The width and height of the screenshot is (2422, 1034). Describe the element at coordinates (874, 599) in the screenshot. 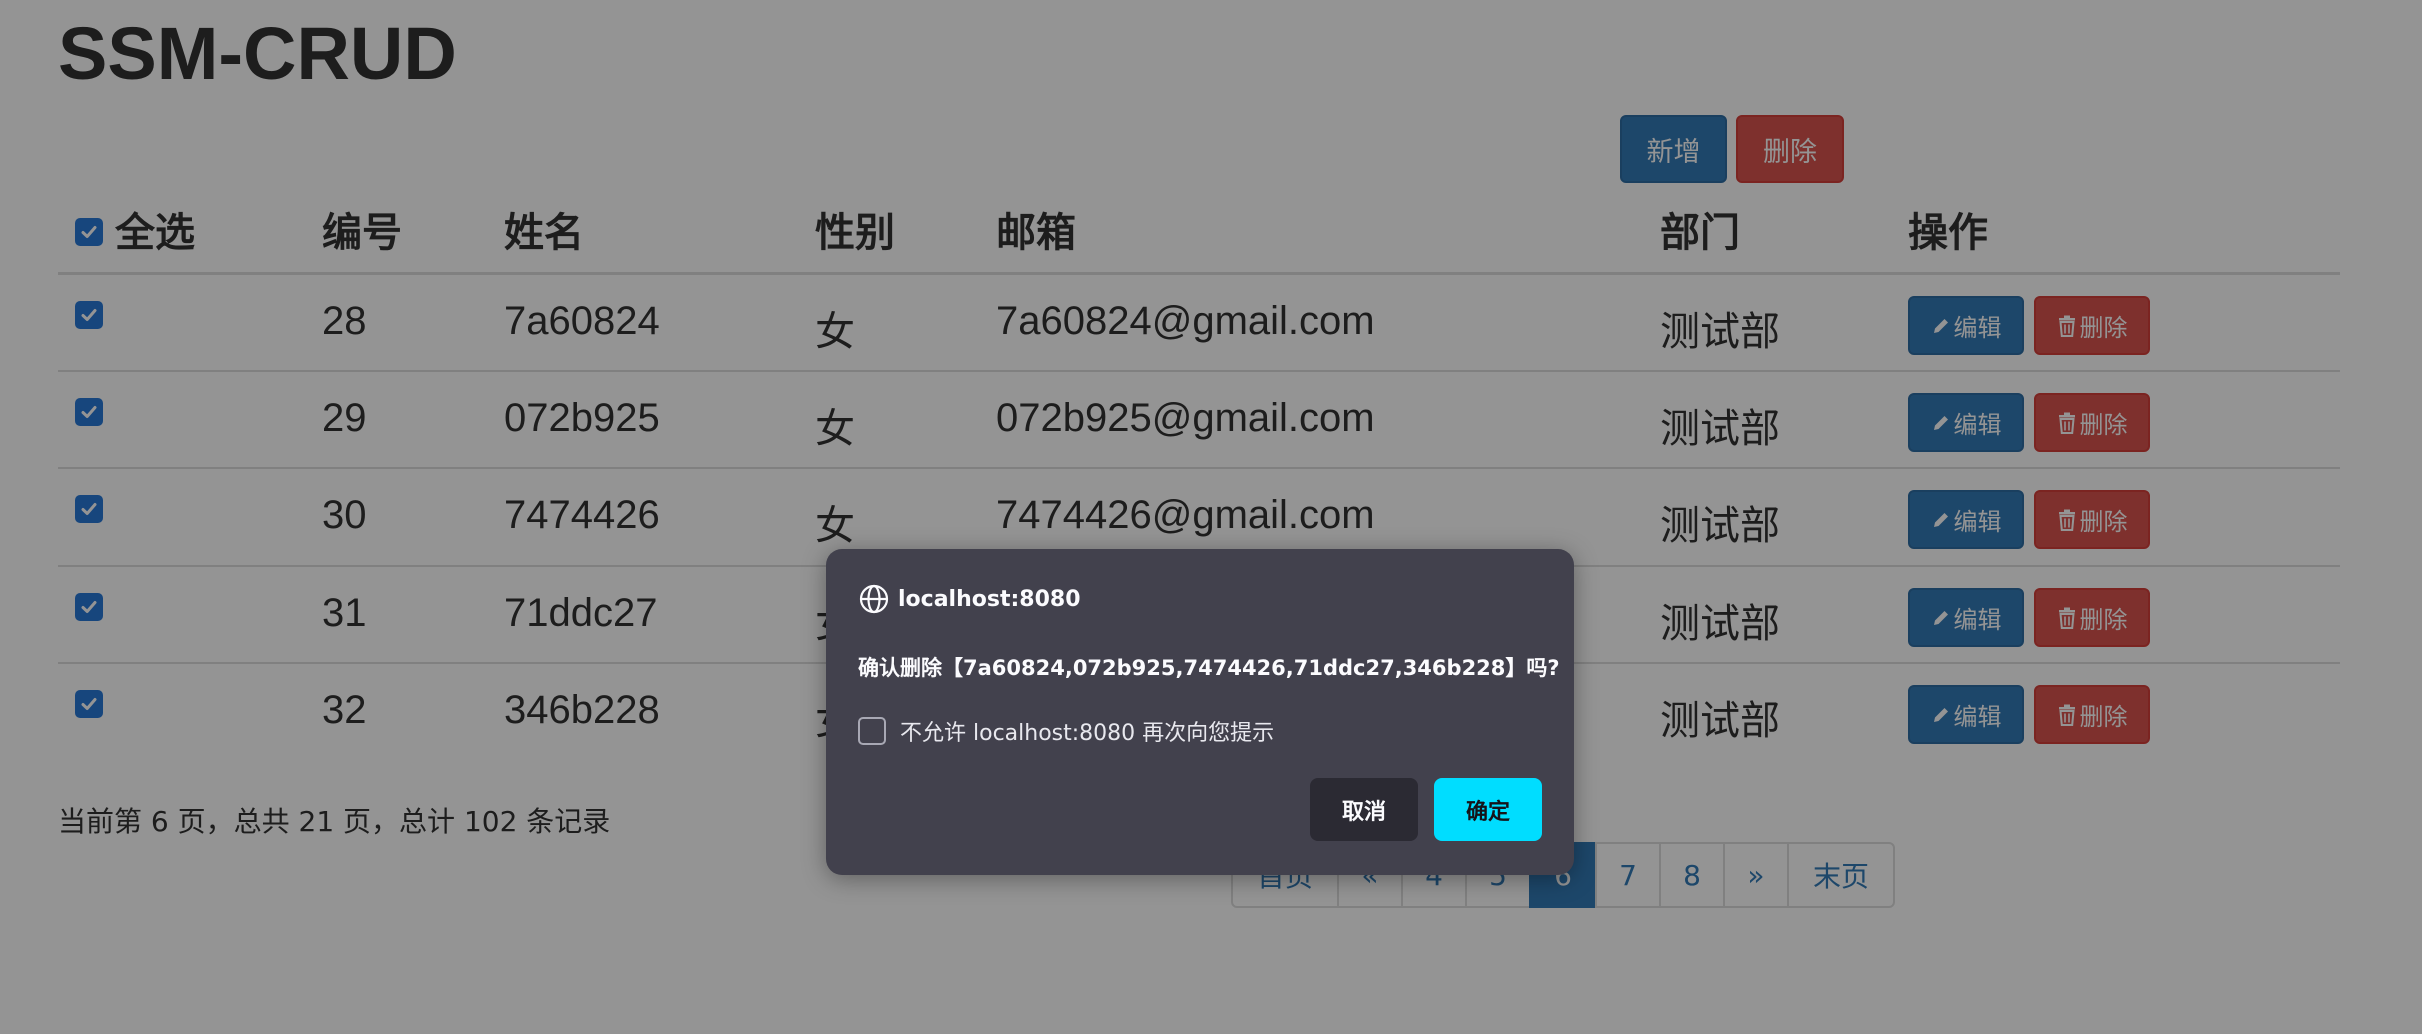

I see `globe-icon` at that location.